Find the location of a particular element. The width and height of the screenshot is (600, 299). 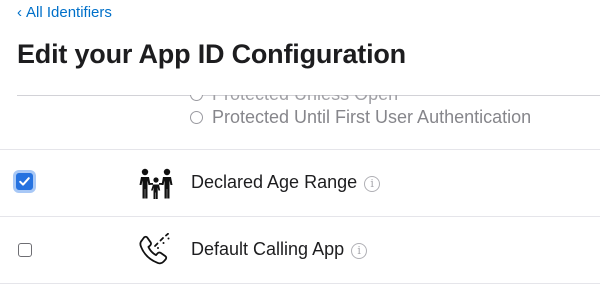

phone-calling-icon is located at coordinates (156, 249).